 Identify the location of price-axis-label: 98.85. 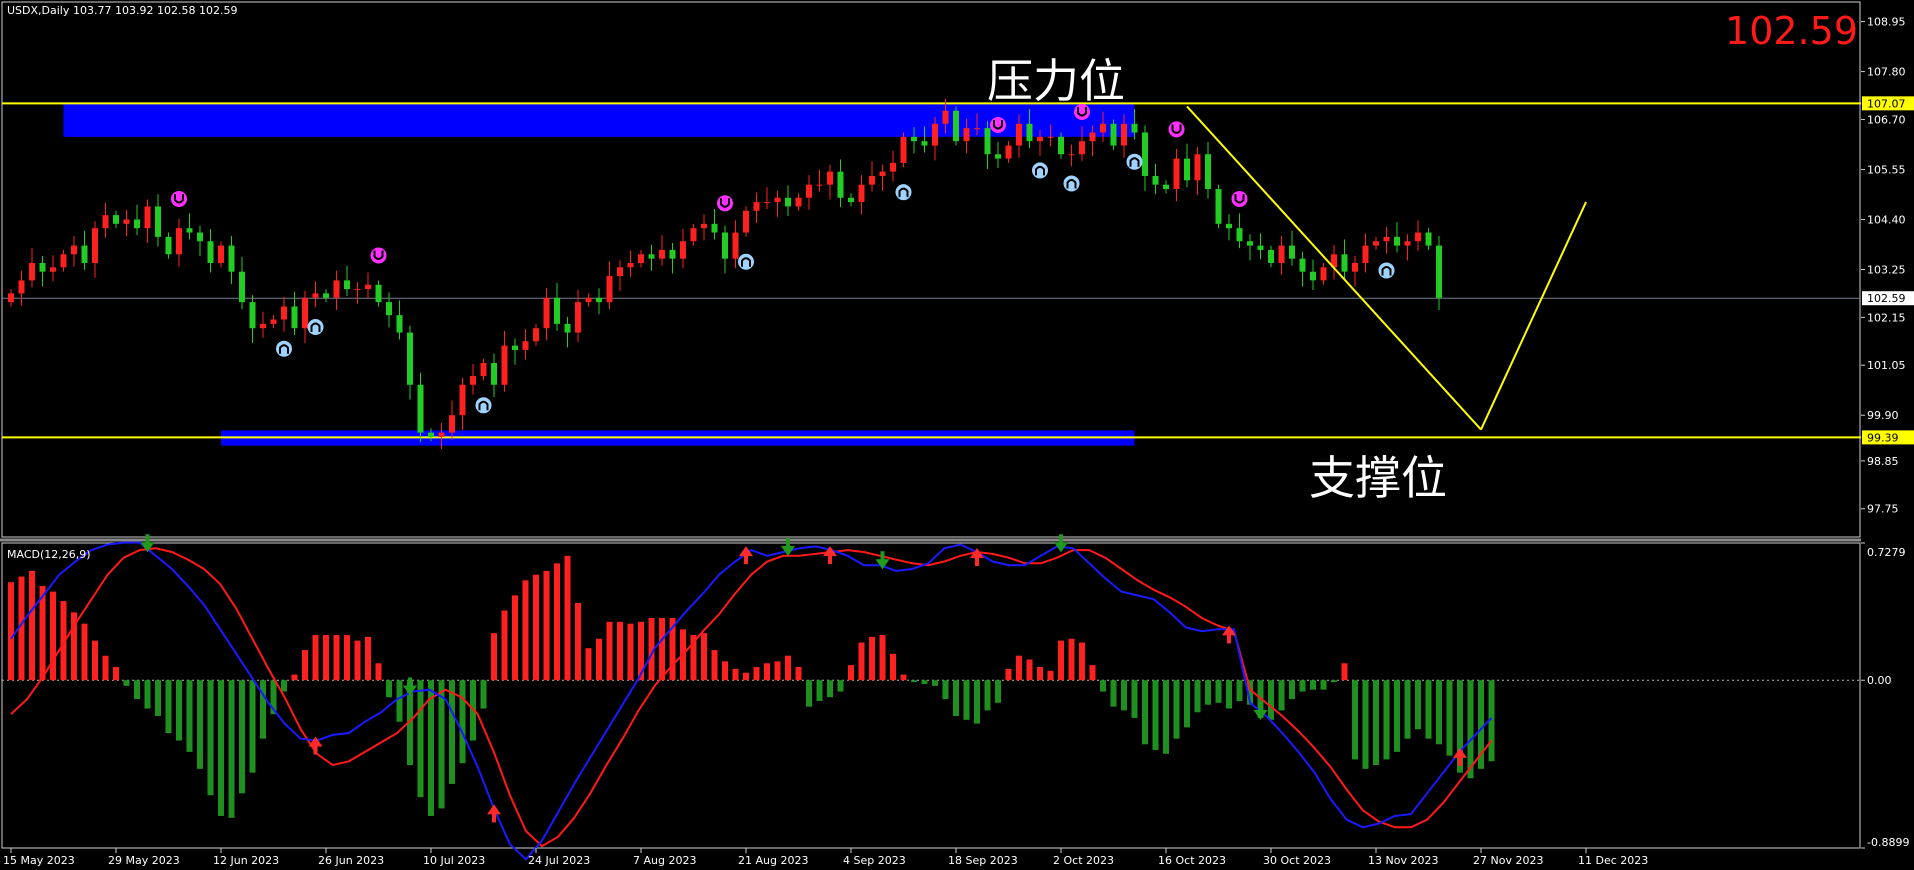
(1883, 461).